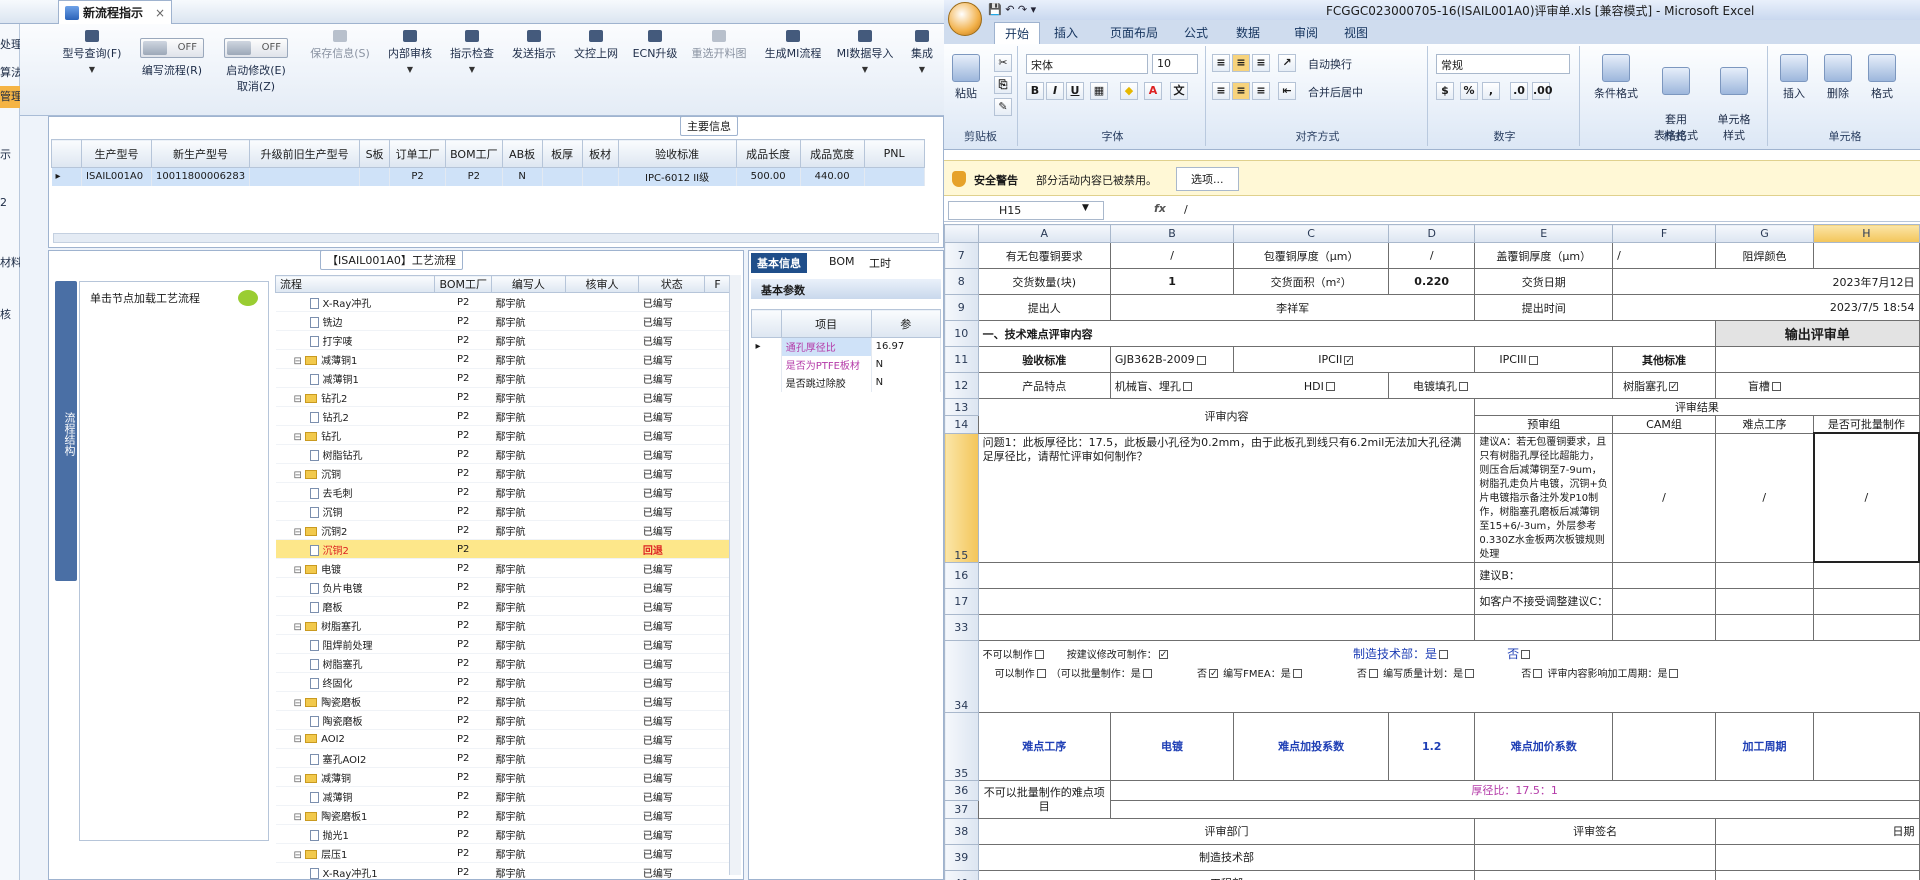  What do you see at coordinates (305, 153) in the screenshot?
I see `column-header: 升级前旧生产型号` at bounding box center [305, 153].